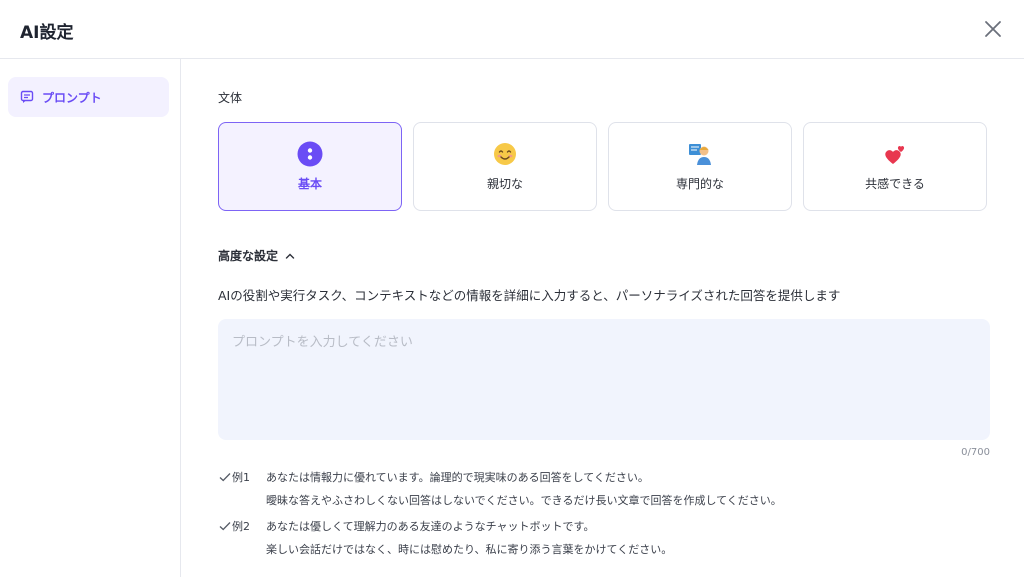 This screenshot has width=1024, height=577. I want to click on example-line: あなたは情報力に優れています。論理的で現実味のある回答をしてください。, so click(457, 477).